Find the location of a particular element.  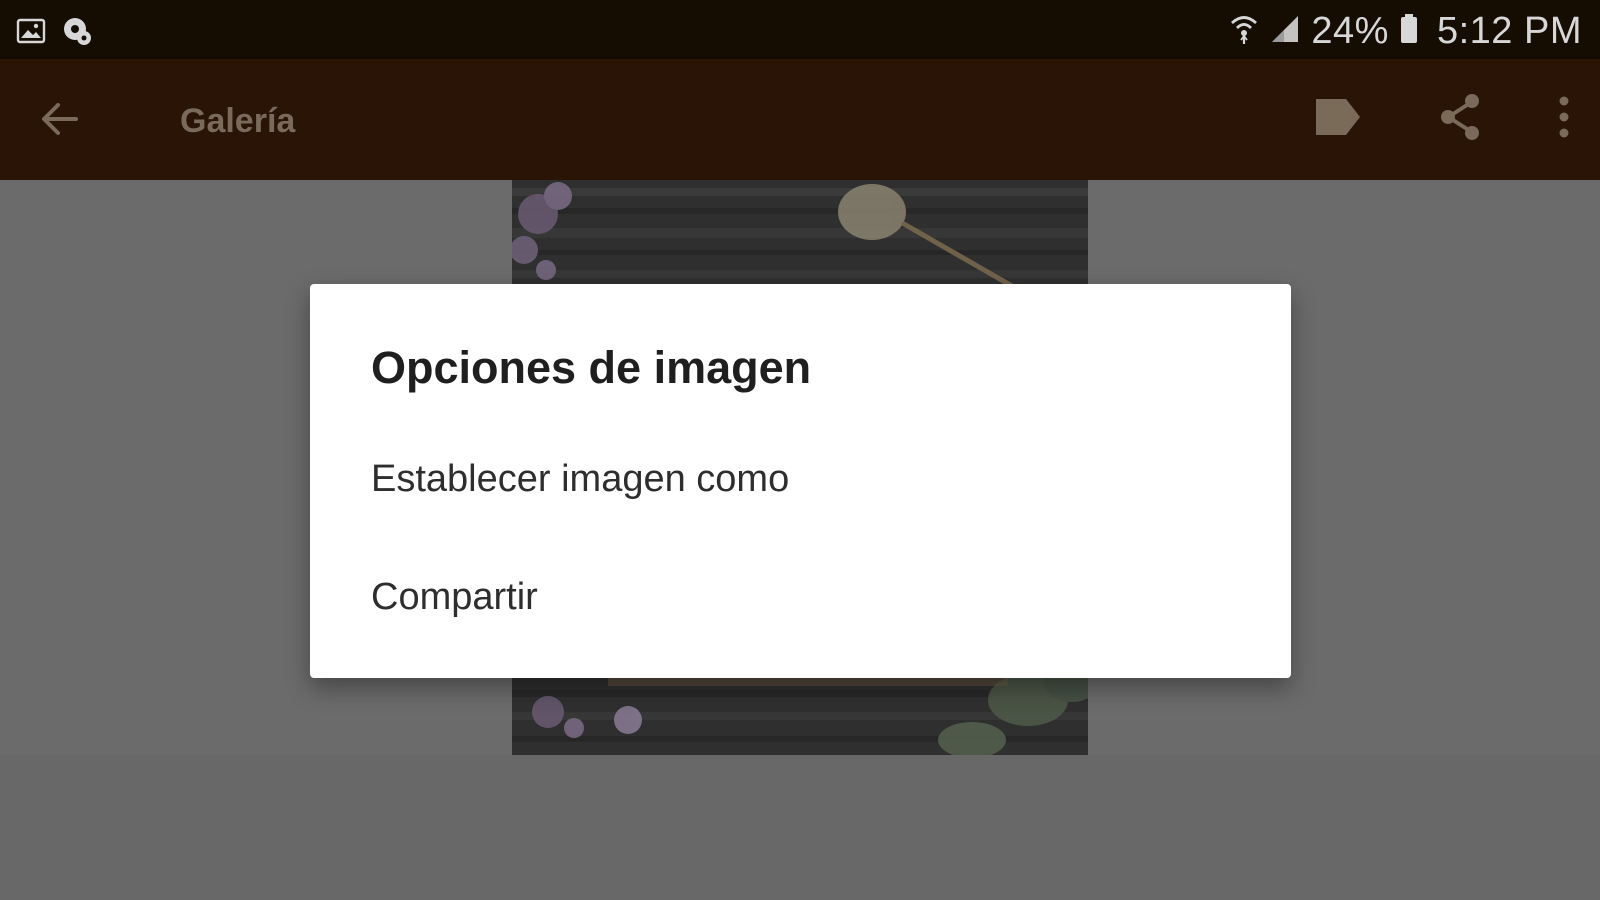

status-right-icons: 24% 5:12 PM is located at coordinates (1405, 31).